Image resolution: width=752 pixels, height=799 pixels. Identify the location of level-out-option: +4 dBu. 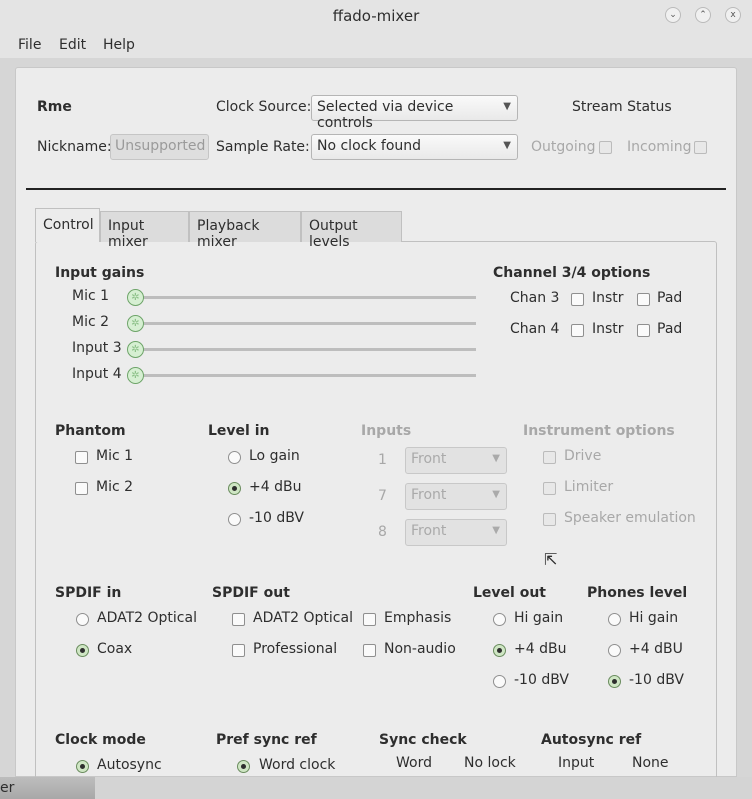
(540, 649).